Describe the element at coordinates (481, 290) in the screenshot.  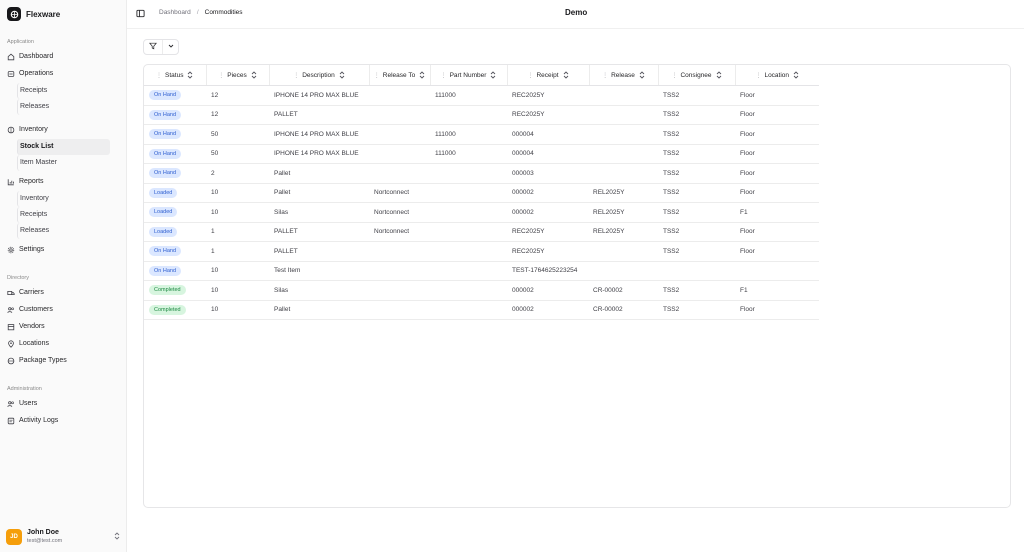
I see `table-row: Completed 10 Silas 000002 CR-00002 TSS2 F1` at that location.